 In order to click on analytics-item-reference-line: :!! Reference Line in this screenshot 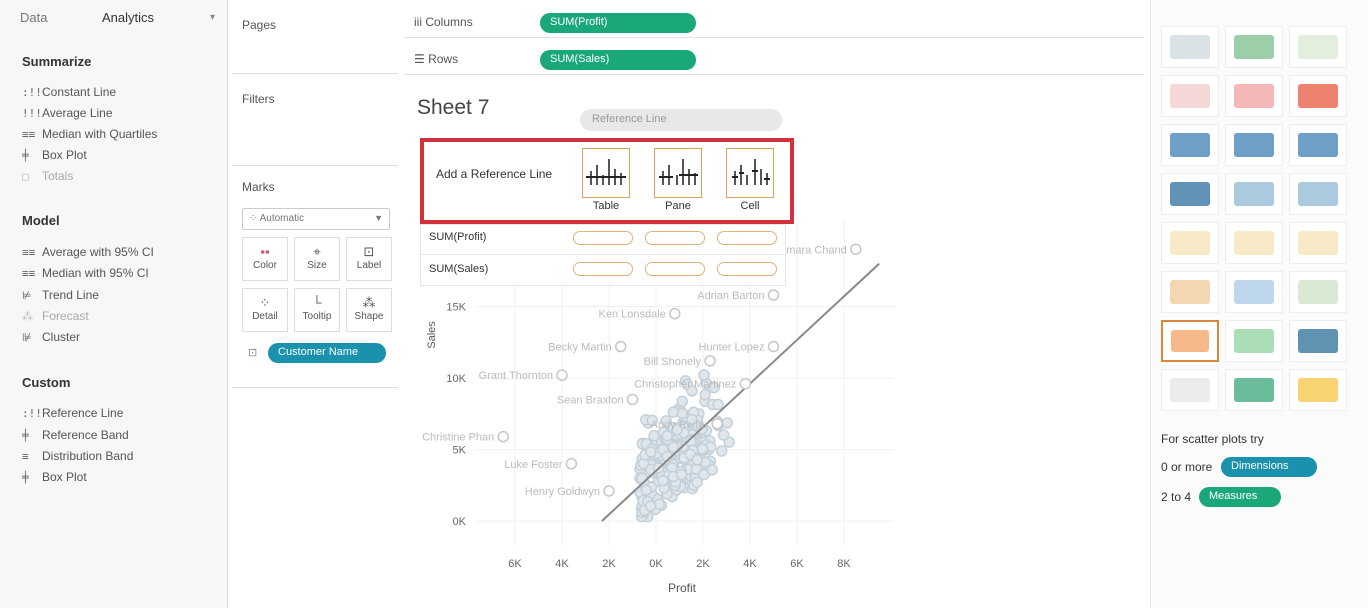, I will do `click(133, 414)`.